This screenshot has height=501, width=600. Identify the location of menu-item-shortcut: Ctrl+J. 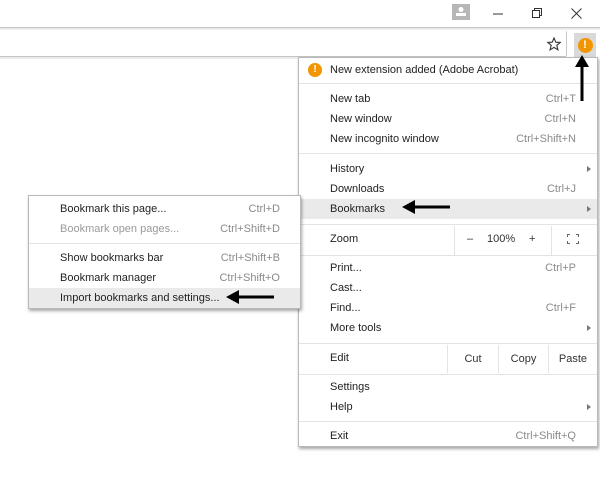
(561, 189).